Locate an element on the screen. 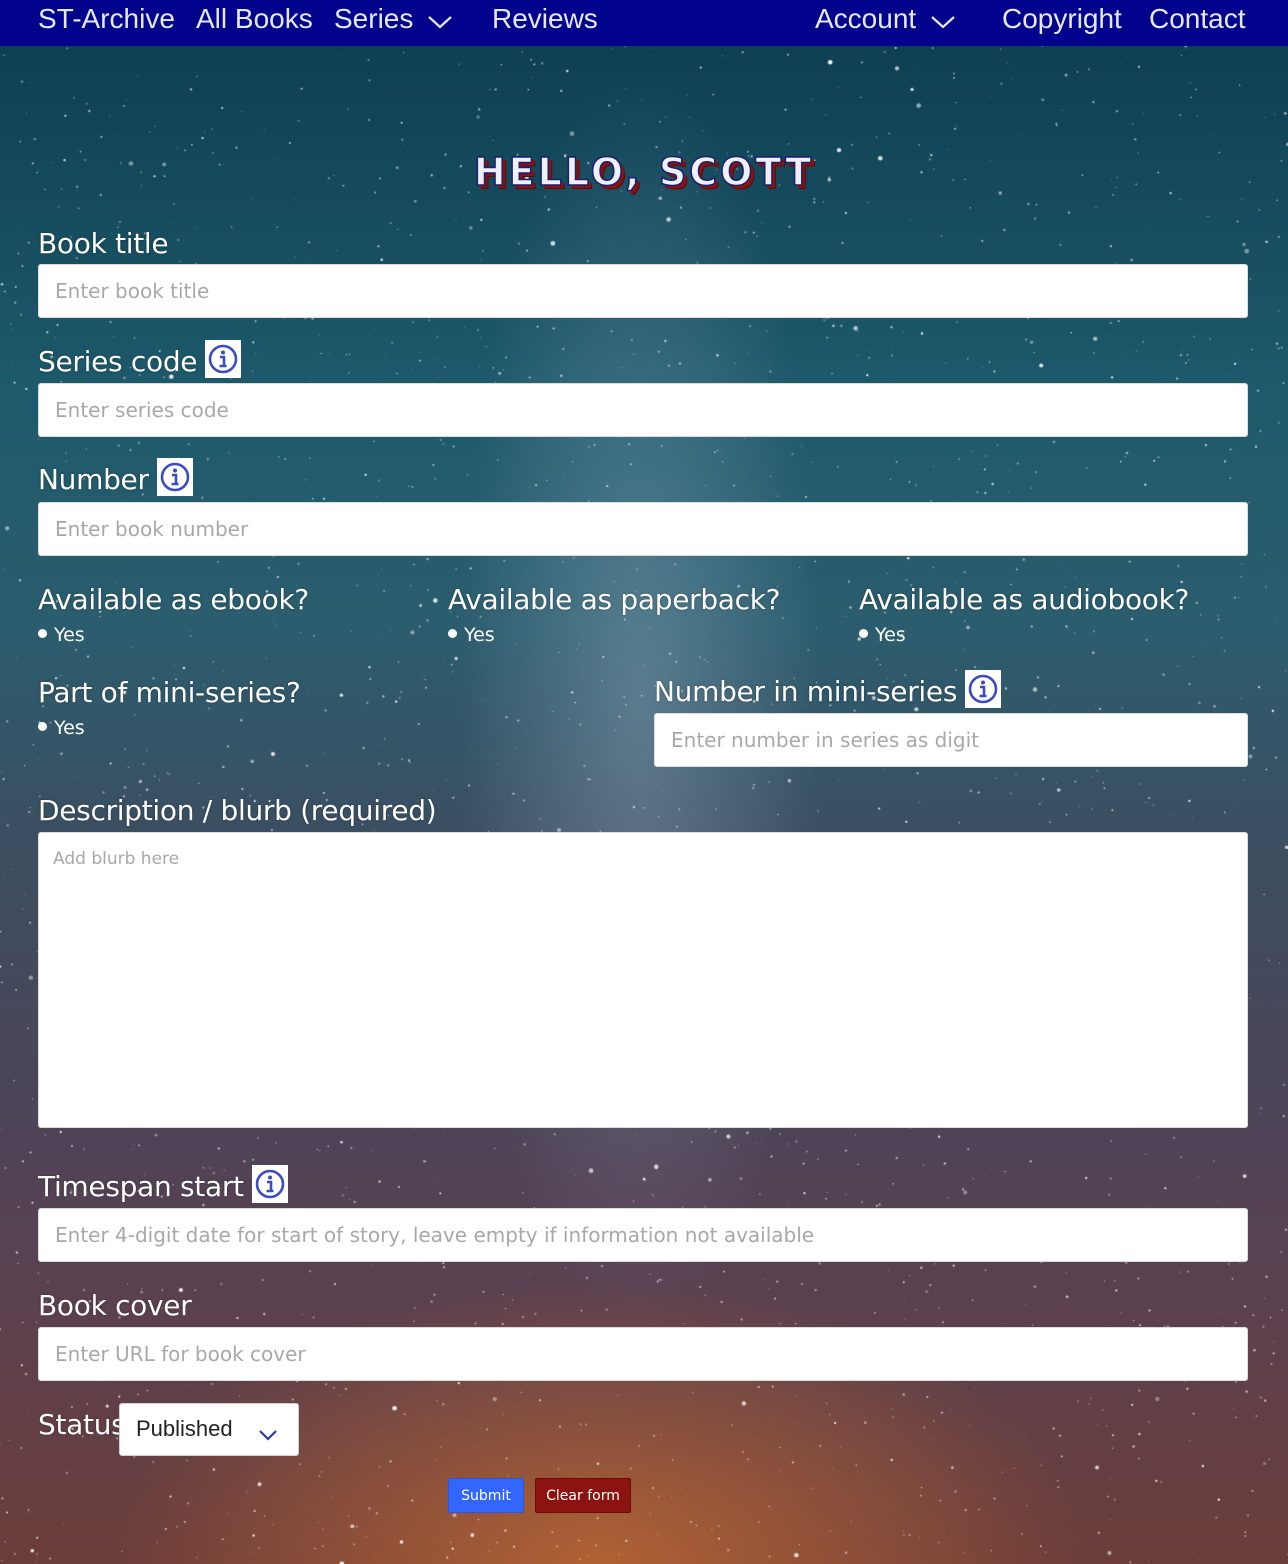 The width and height of the screenshot is (1288, 1564). paperback-yes-radio: Yes is located at coordinates (471, 635).